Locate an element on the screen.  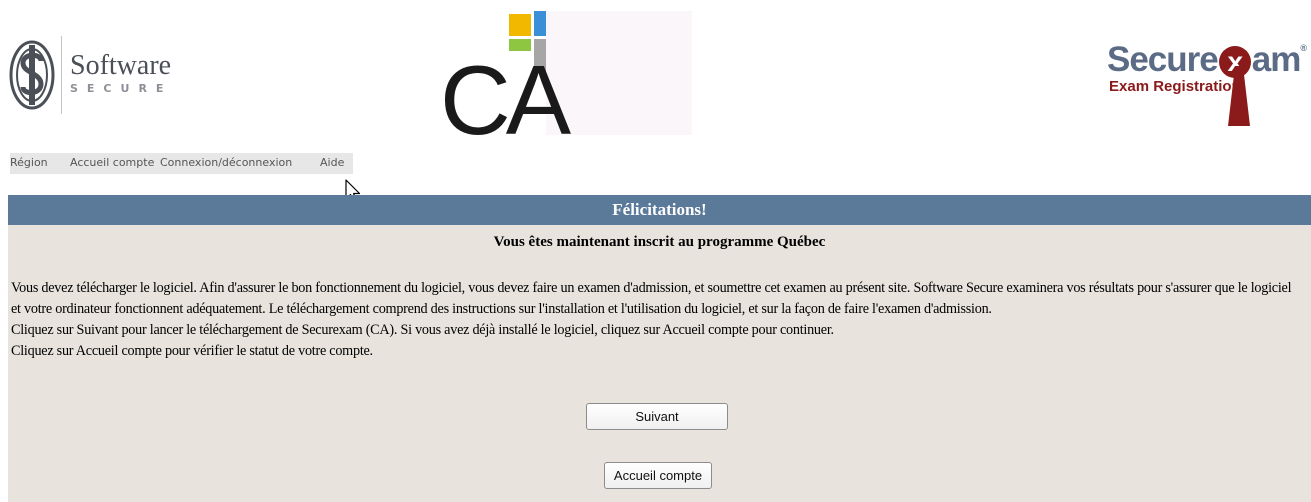
software-secure-logo: Software SECURE is located at coordinates (90, 75).